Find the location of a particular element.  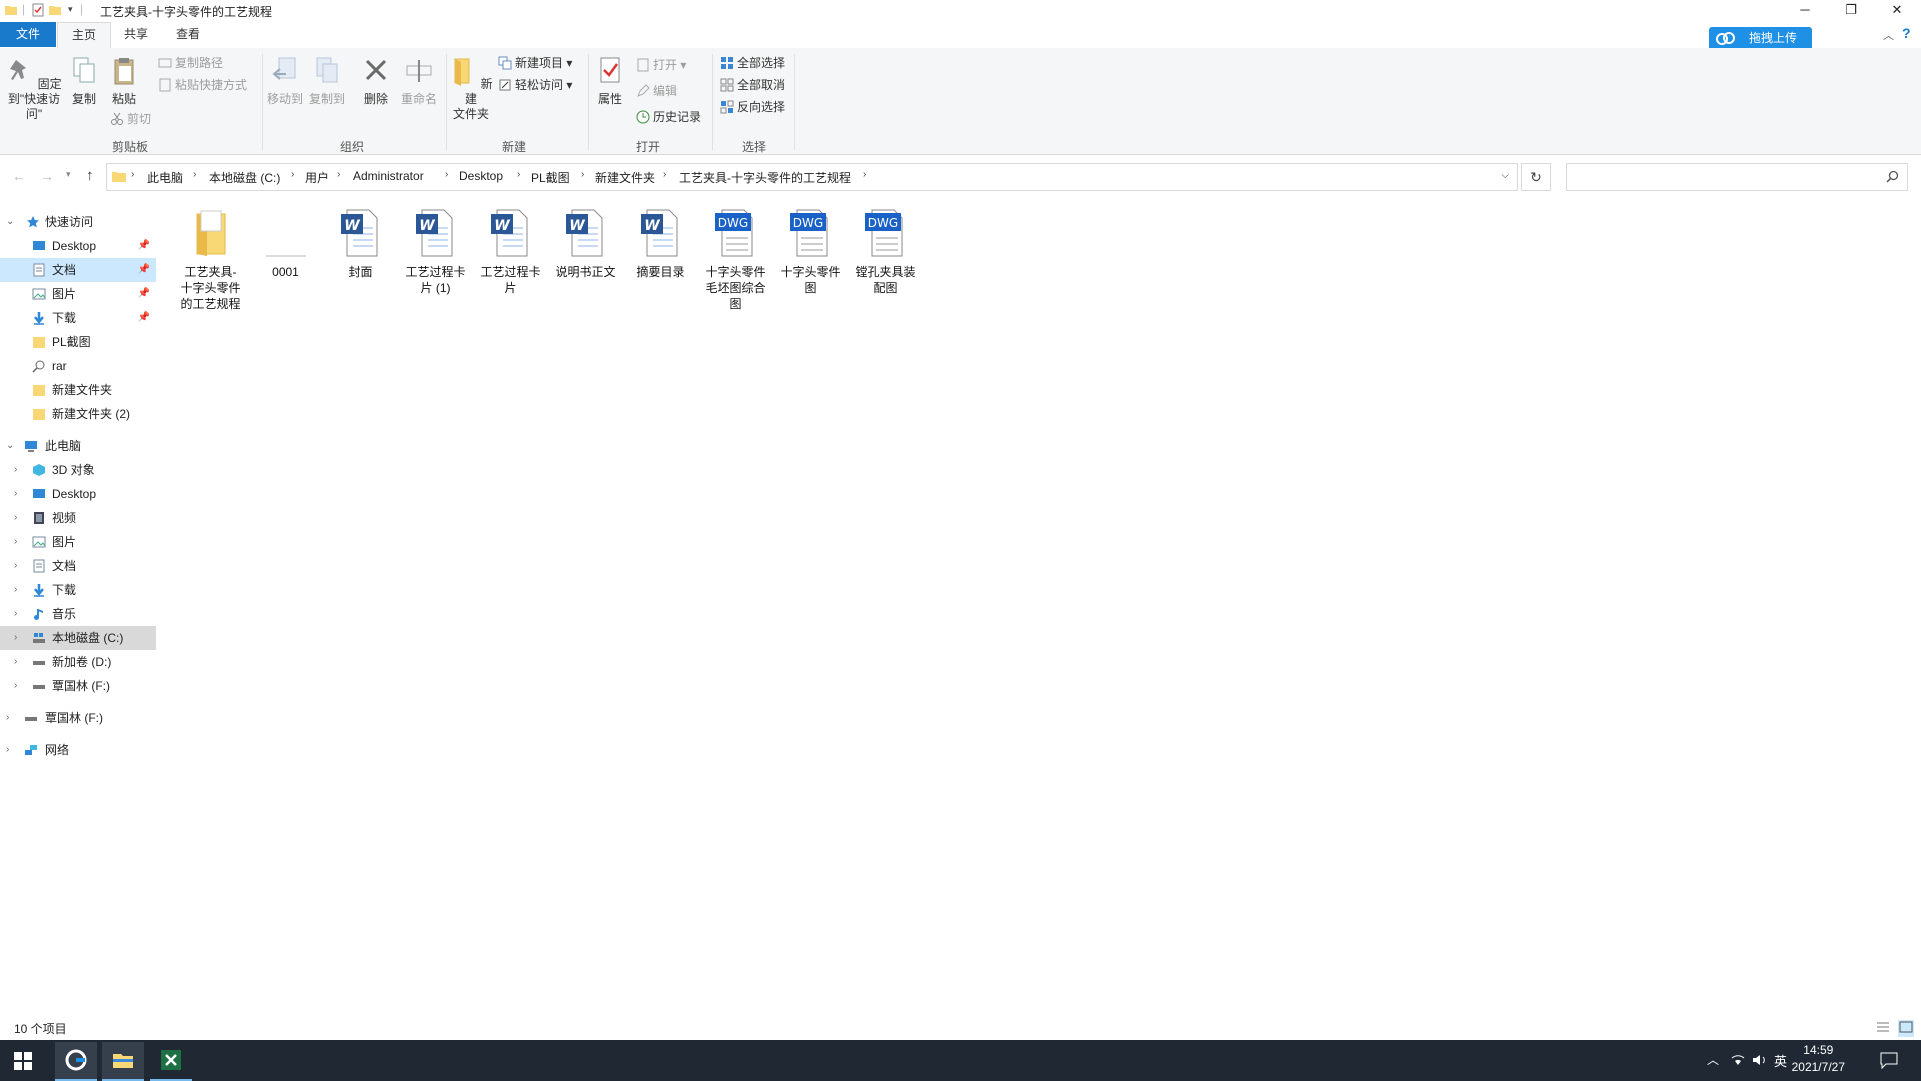

pin-to-quick-access-button: 固定到"快速访问" is located at coordinates (34, 89).